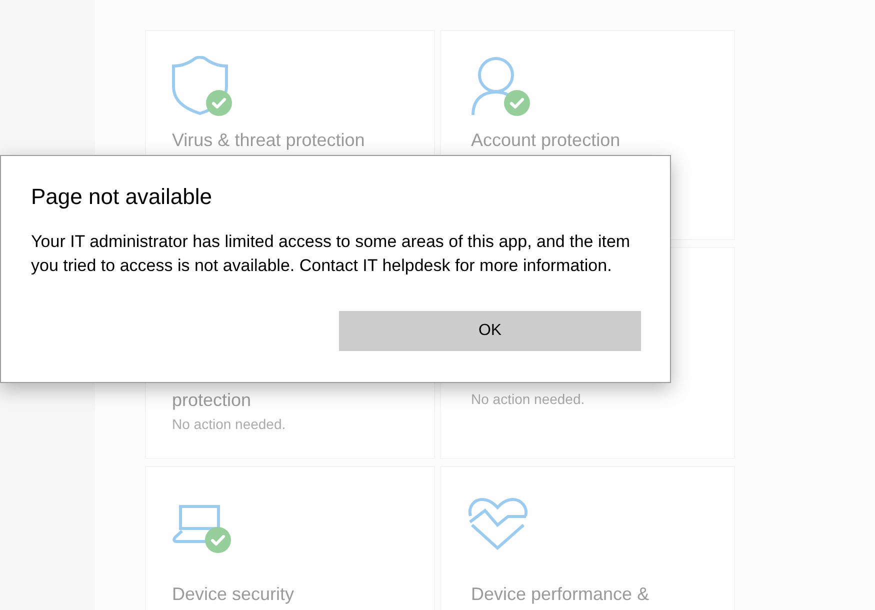 The image size is (875, 610). I want to click on tile-title: Account protection, so click(545, 140).